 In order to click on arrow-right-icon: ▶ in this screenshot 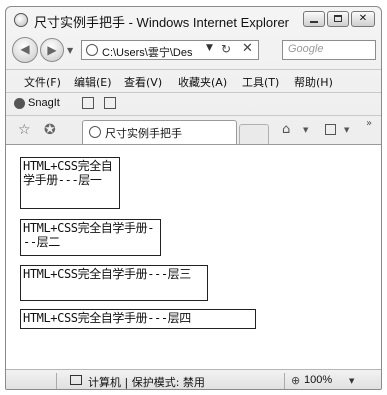, I will do `click(52, 50)`.